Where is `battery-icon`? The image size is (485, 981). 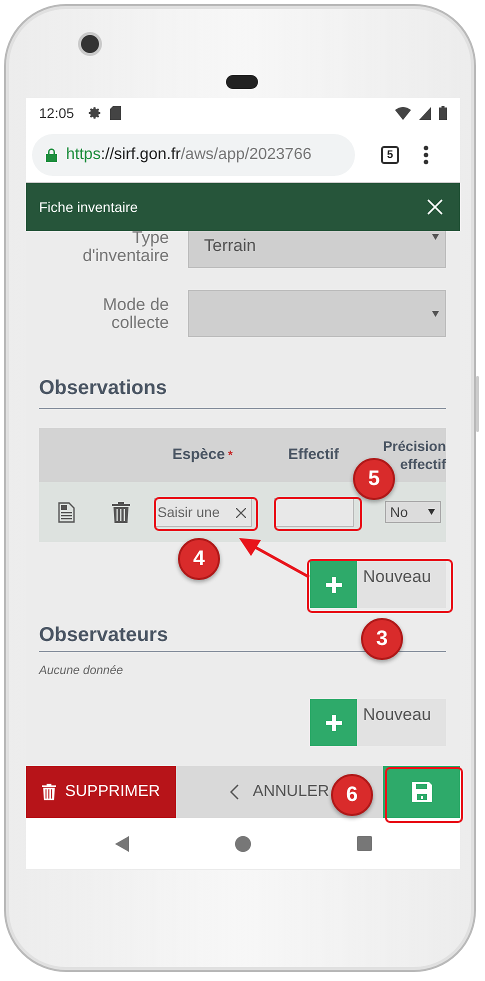 battery-icon is located at coordinates (443, 113).